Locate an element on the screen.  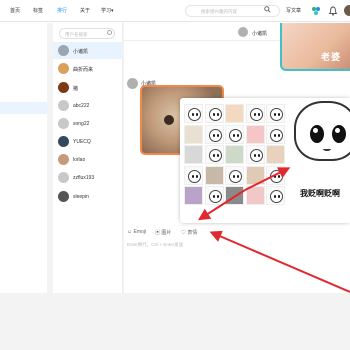
contact-item: zzflux193 is located at coordinates (88, 177).